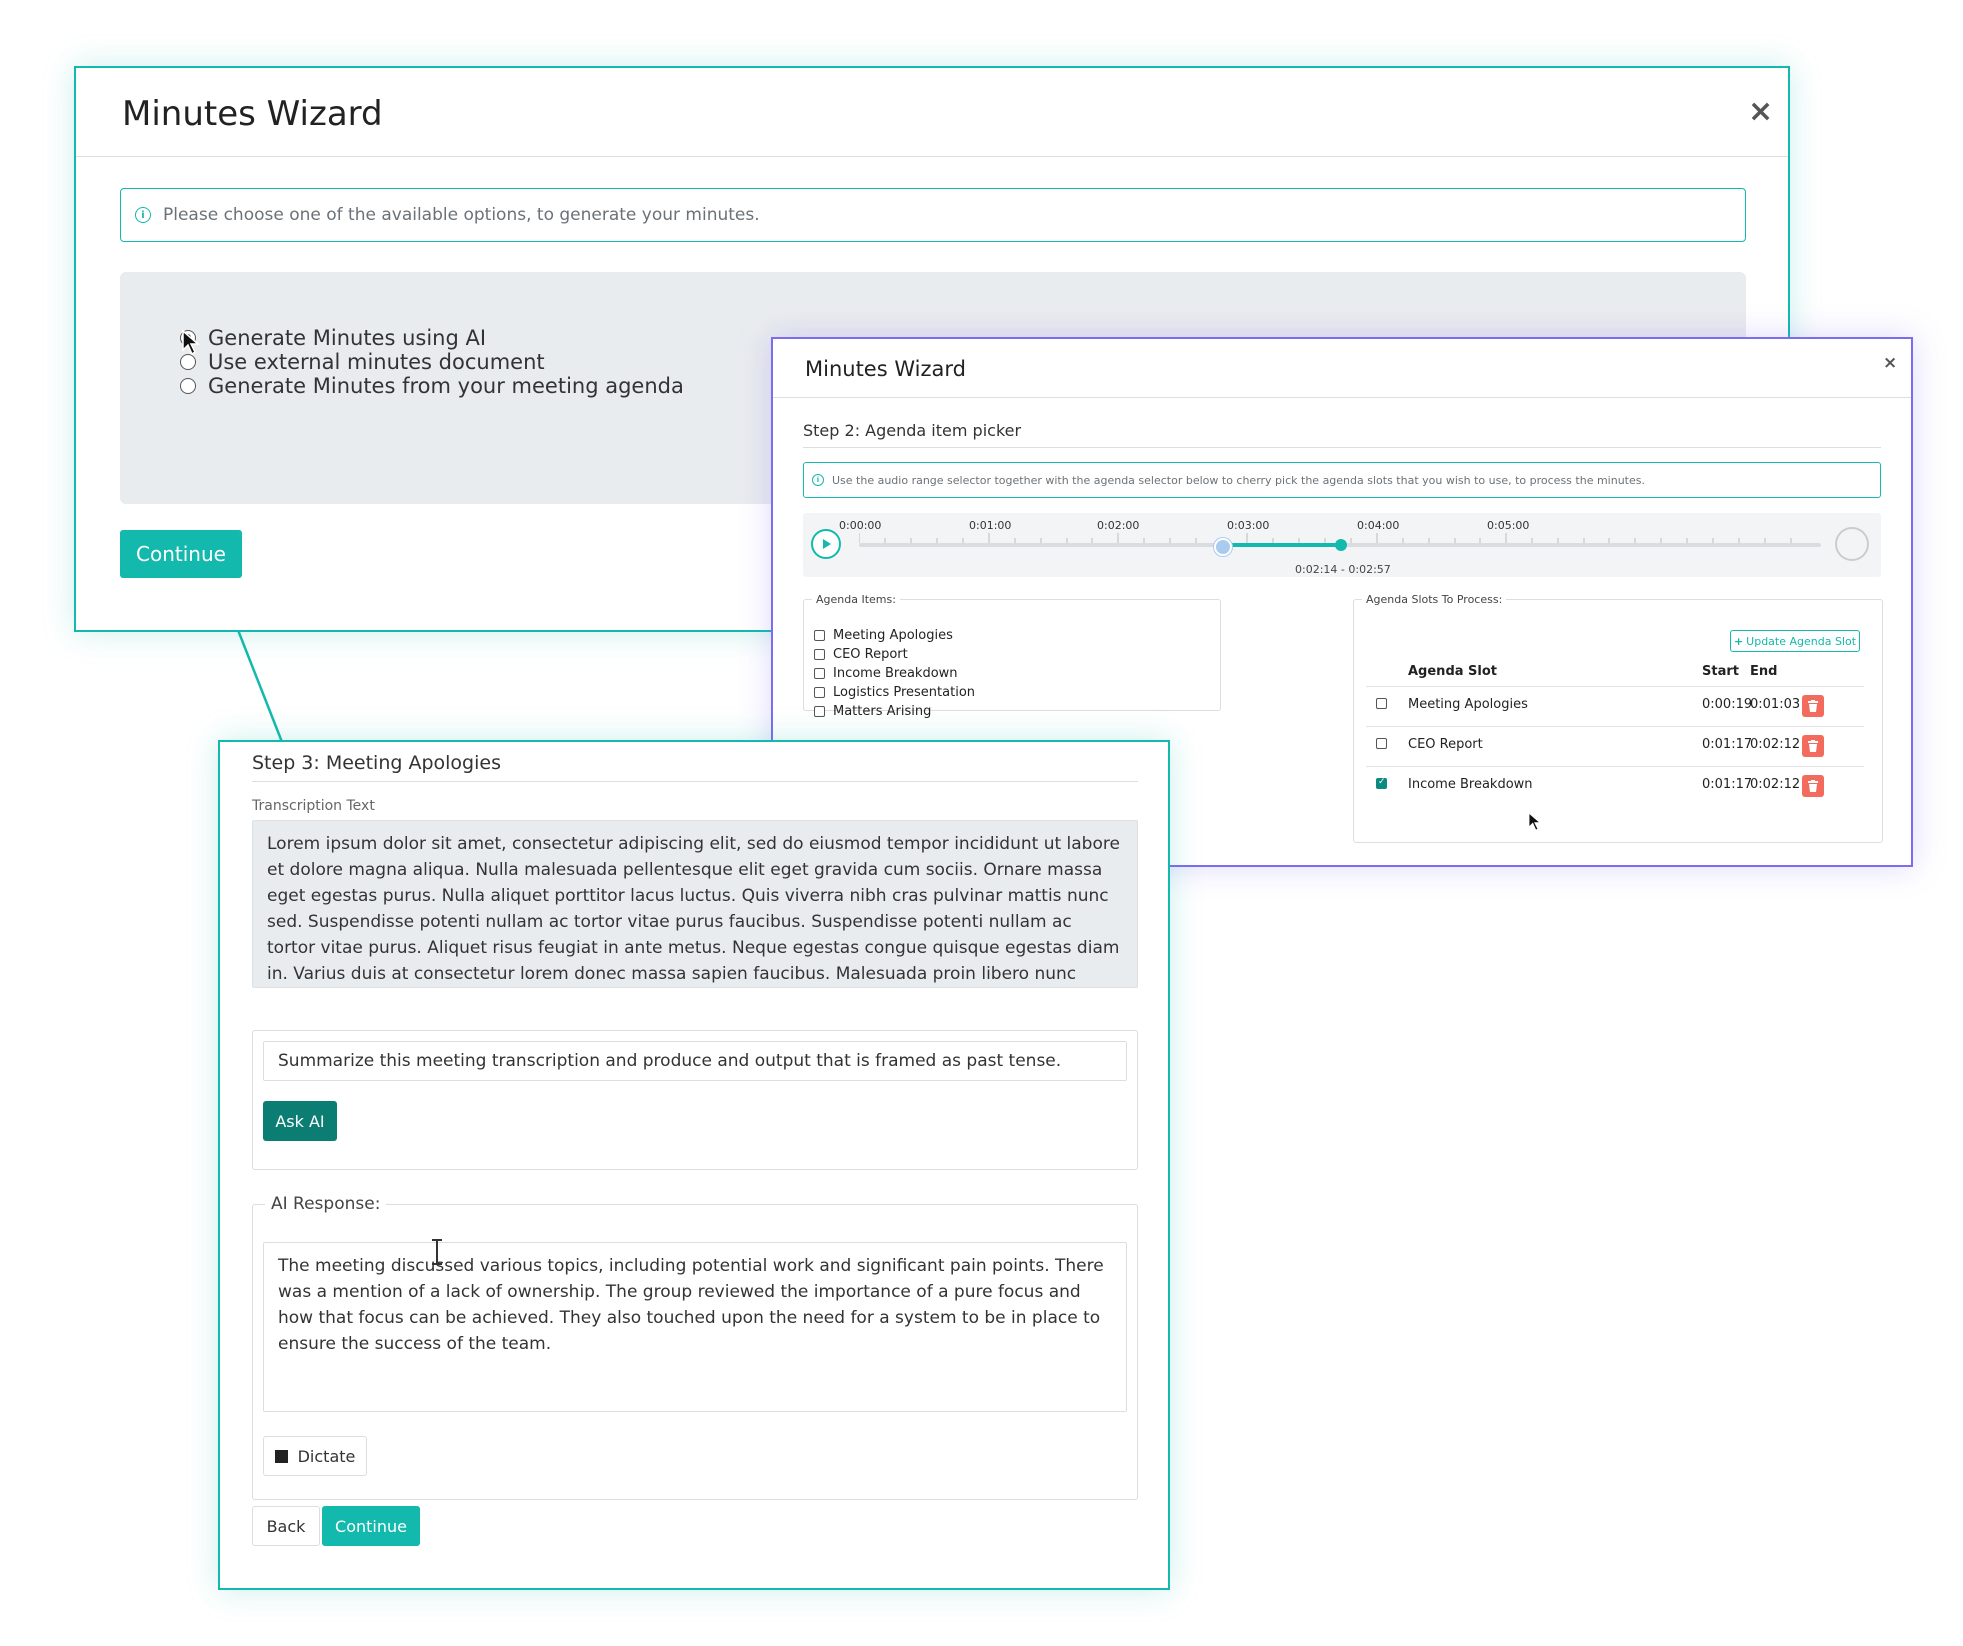 The width and height of the screenshot is (1963, 1646). I want to click on table-row: Income Breakdown 0:01:17 0:02:12, so click(1615, 786).